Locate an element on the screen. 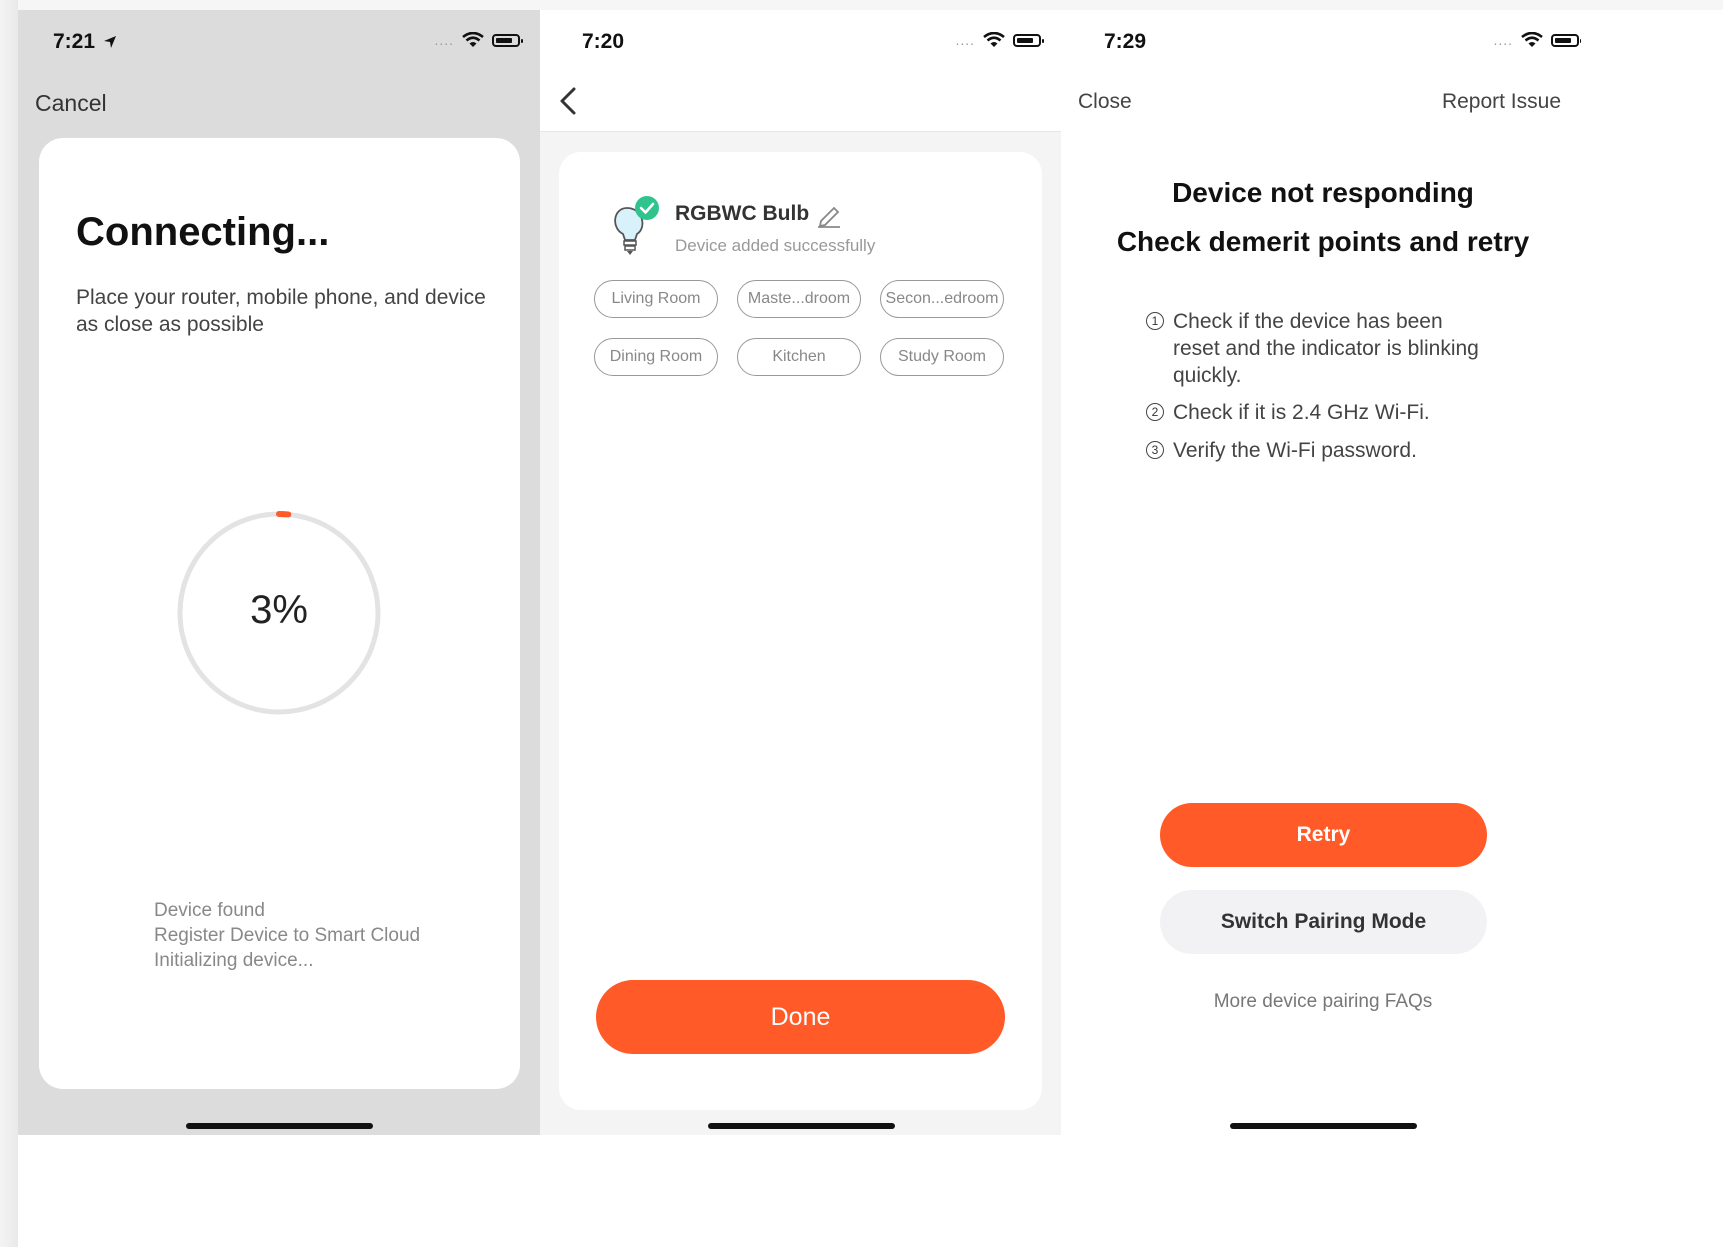  step-register-cloud: Register Device to Smart Cloud is located at coordinates (287, 935).